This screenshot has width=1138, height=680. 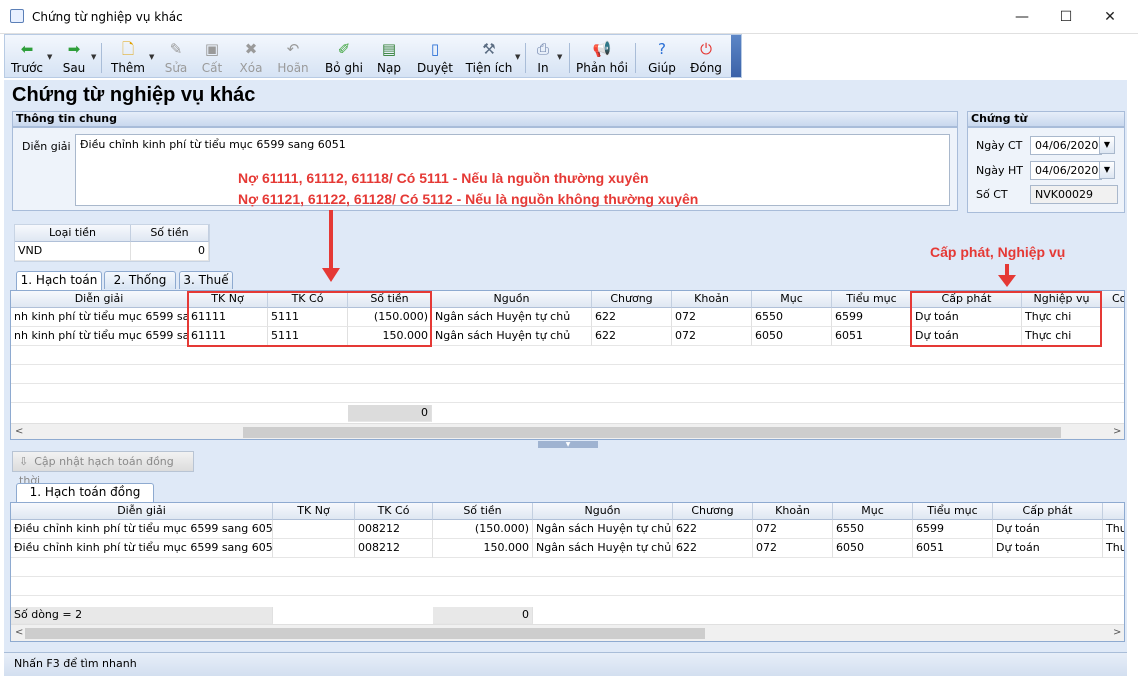 What do you see at coordinates (170, 251) in the screenshot?
I see `currency-amount-cell: 0` at bounding box center [170, 251].